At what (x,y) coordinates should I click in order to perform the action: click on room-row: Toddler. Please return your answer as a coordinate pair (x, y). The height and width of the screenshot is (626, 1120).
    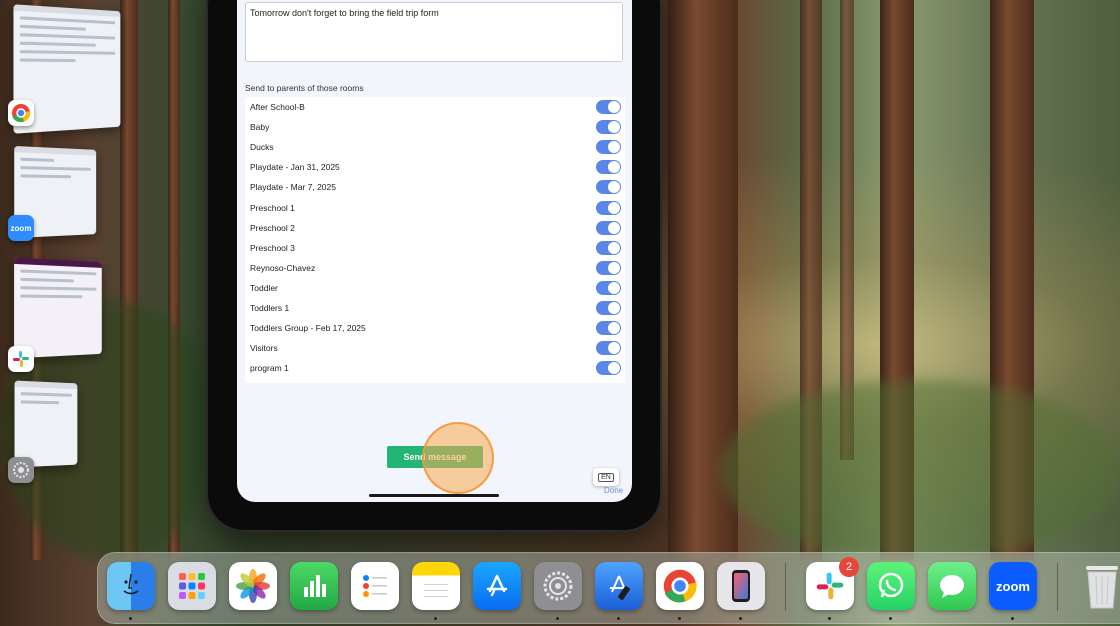
    Looking at the image, I should click on (435, 288).